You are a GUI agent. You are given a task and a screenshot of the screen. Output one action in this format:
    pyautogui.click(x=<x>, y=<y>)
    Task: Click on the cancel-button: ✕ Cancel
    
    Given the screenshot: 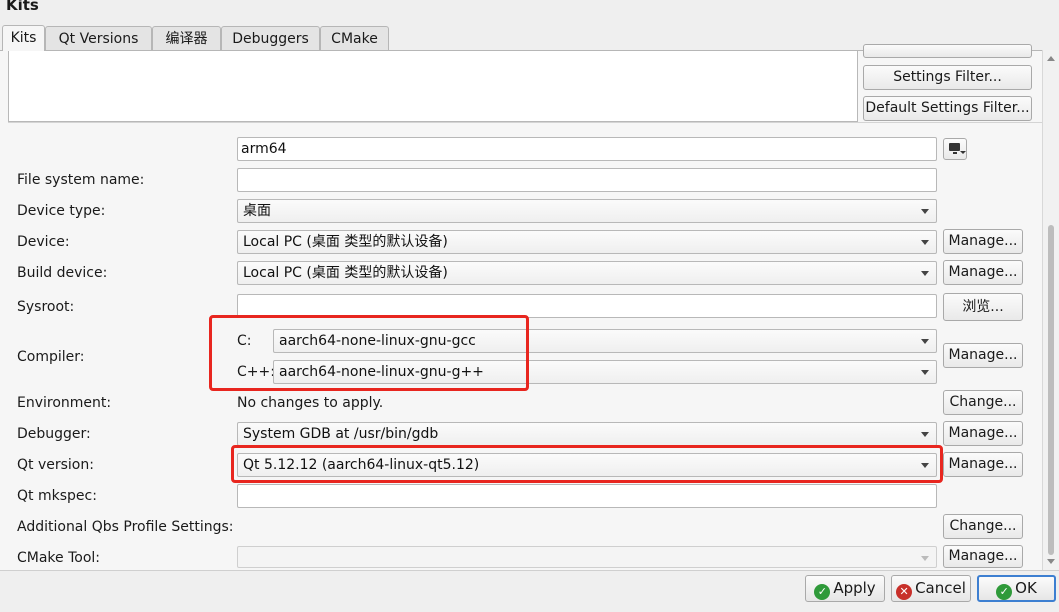 What is the action you would take?
    pyautogui.click(x=931, y=588)
    